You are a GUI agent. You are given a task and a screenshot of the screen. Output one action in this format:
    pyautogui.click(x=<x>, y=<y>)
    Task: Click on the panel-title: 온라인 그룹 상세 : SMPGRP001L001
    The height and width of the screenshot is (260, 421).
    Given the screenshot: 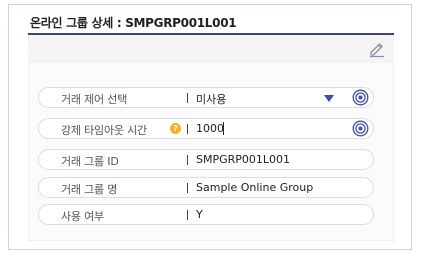 What is the action you would take?
    pyautogui.click(x=133, y=23)
    